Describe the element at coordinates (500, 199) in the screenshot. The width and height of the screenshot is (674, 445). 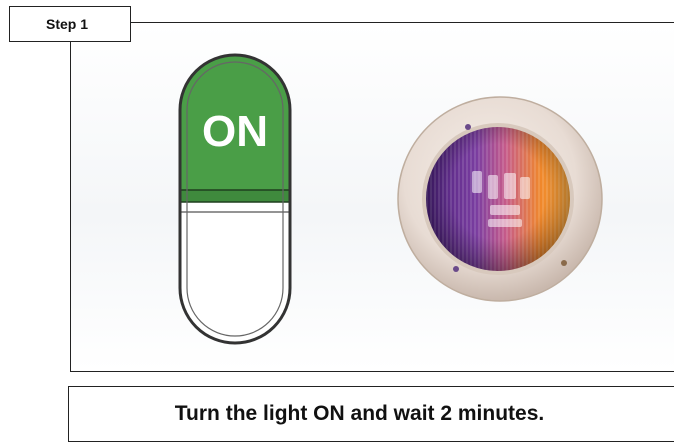
I see `pool-light` at that location.